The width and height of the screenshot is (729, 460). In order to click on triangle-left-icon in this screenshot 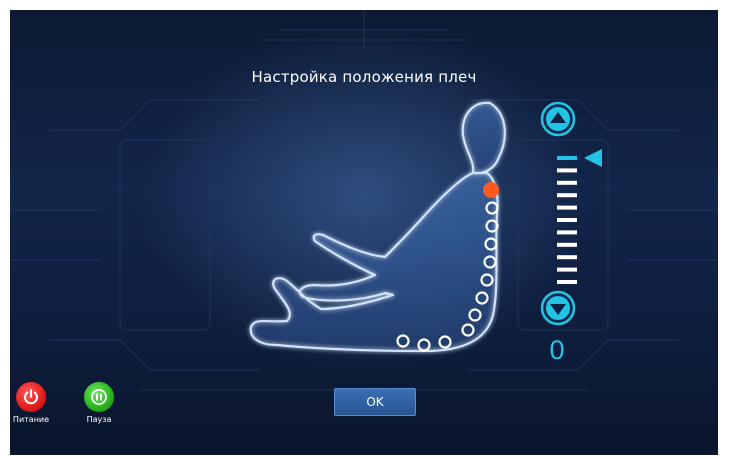, I will do `click(593, 158)`.